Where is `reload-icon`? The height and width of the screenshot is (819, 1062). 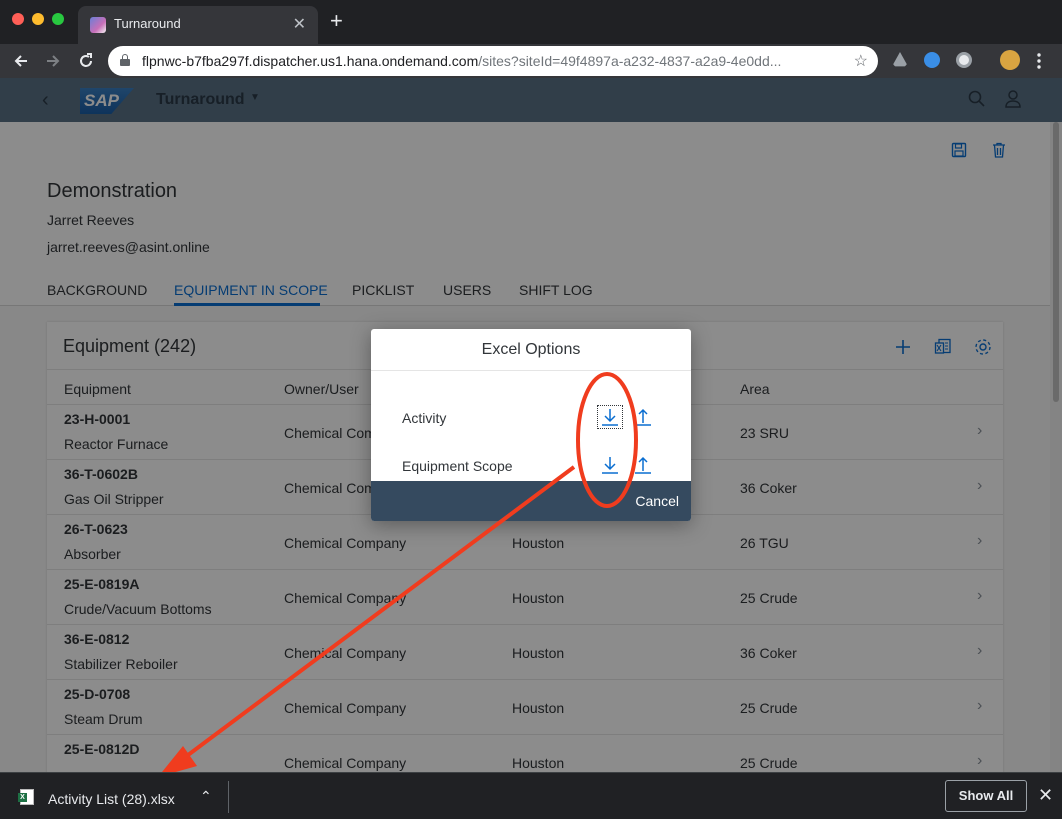
reload-icon is located at coordinates (86, 61).